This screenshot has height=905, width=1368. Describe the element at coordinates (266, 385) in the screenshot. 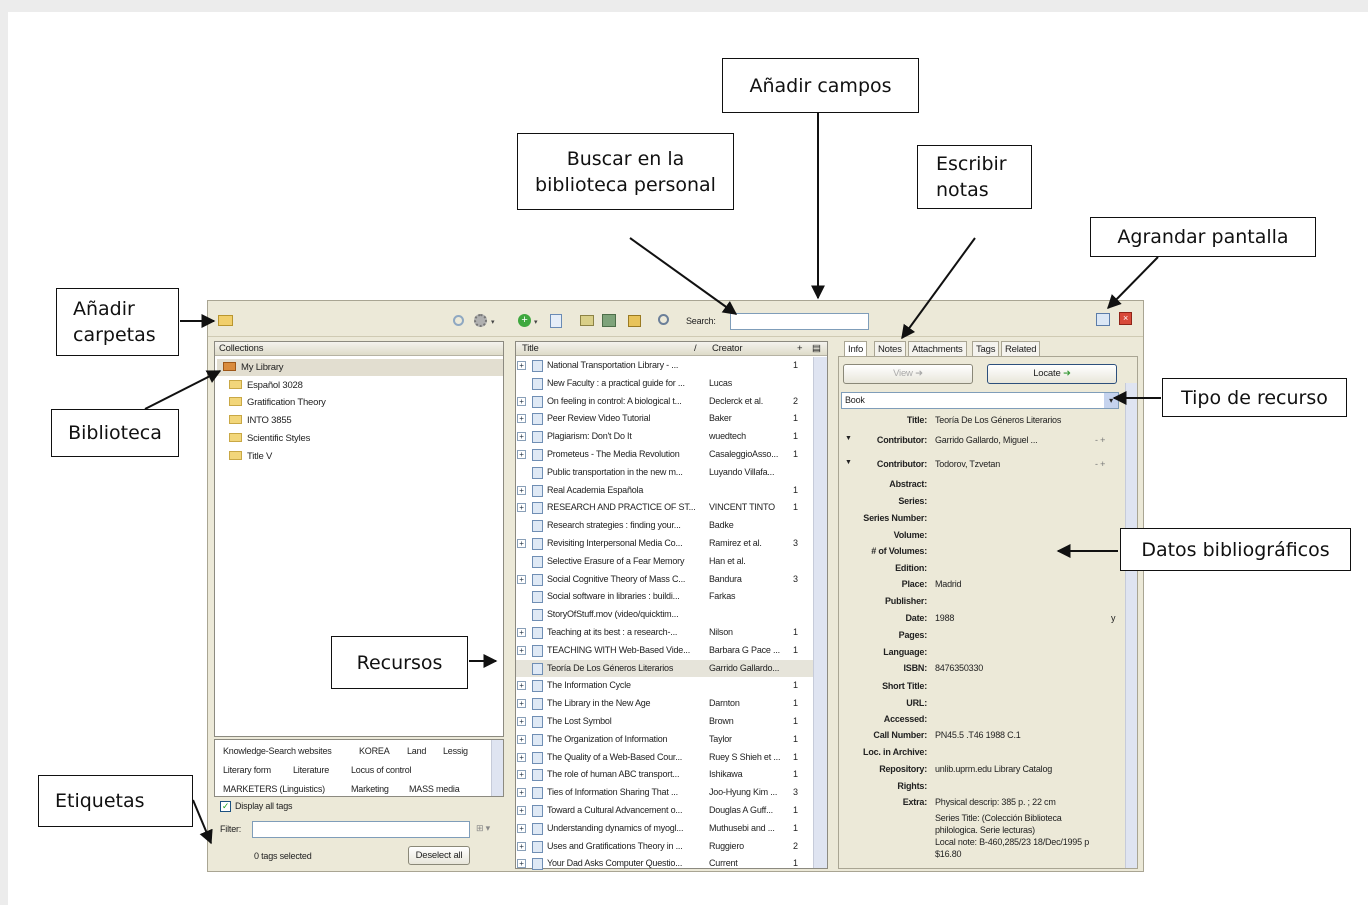

I see `collection-espanol-3028: Español 3028` at that location.